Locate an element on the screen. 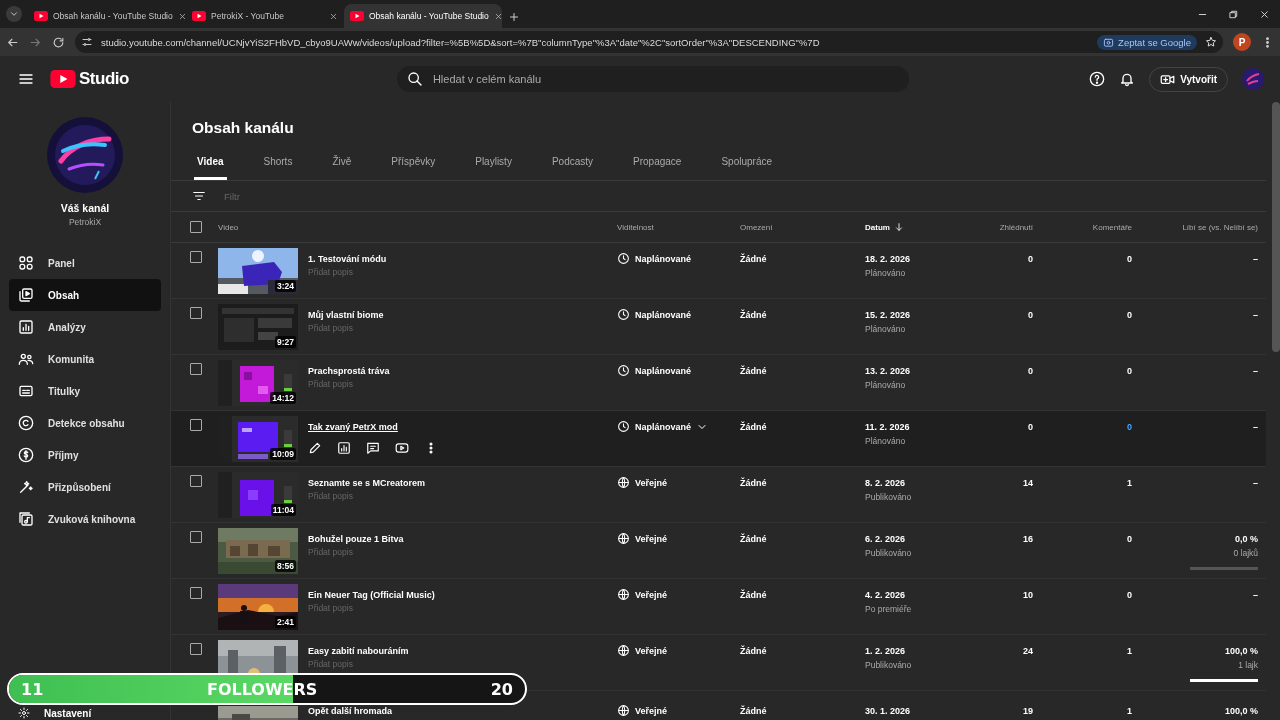  column-header: Viditelnost is located at coordinates (678, 227).